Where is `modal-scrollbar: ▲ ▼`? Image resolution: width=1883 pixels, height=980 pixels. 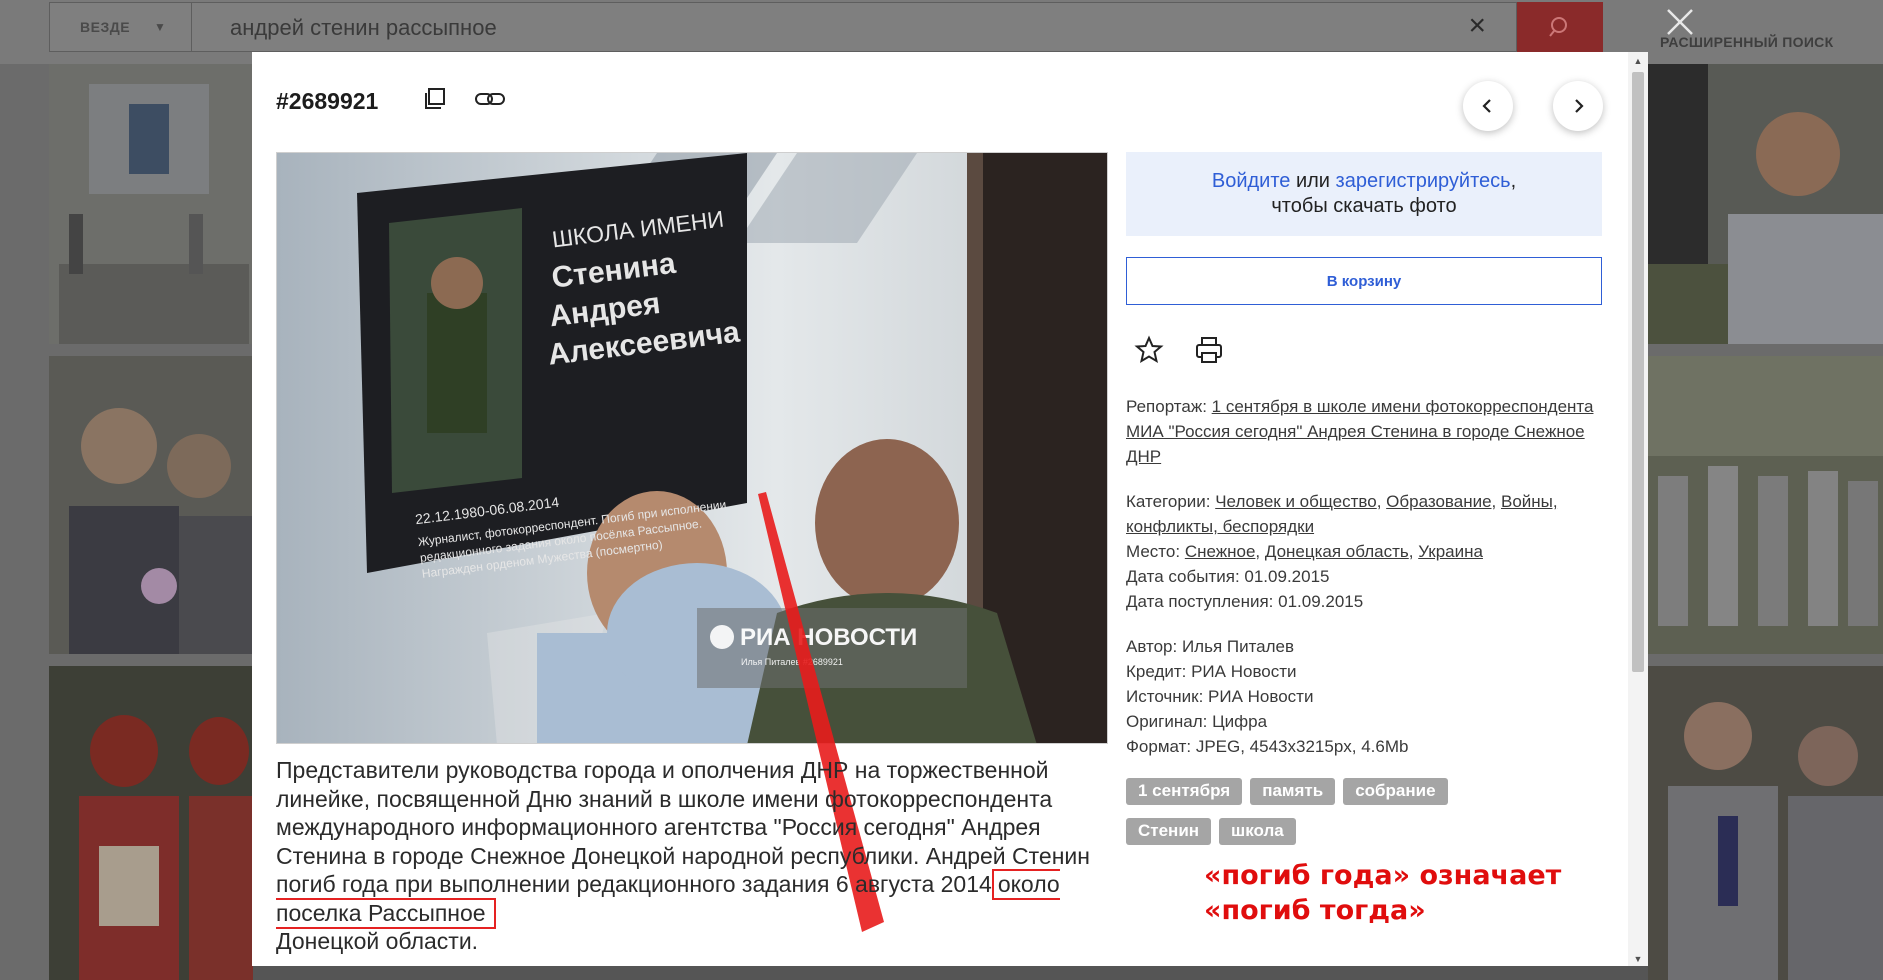
modal-scrollbar: ▲ ▼ is located at coordinates (1638, 509).